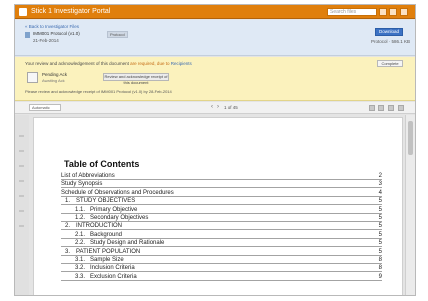 The height and width of the screenshot is (301, 428). What do you see at coordinates (80, 260) in the screenshot?
I see `toc-entry-number: 3.1.` at bounding box center [80, 260].